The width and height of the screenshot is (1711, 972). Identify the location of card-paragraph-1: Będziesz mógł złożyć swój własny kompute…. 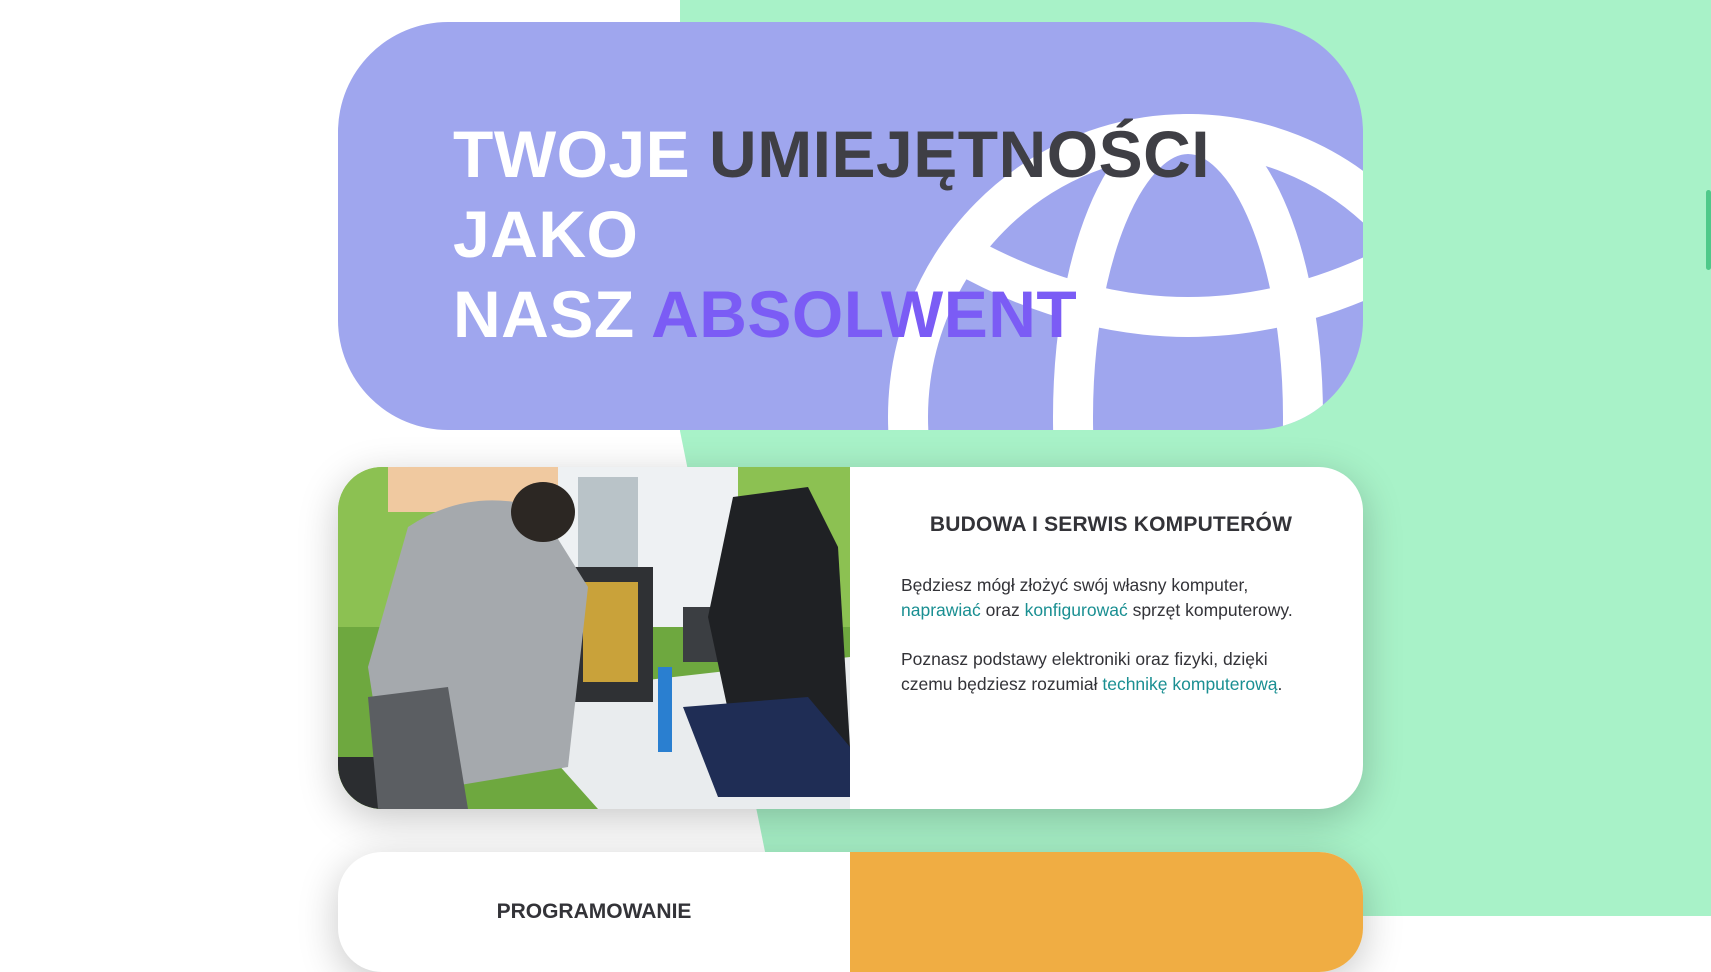
(1111, 598).